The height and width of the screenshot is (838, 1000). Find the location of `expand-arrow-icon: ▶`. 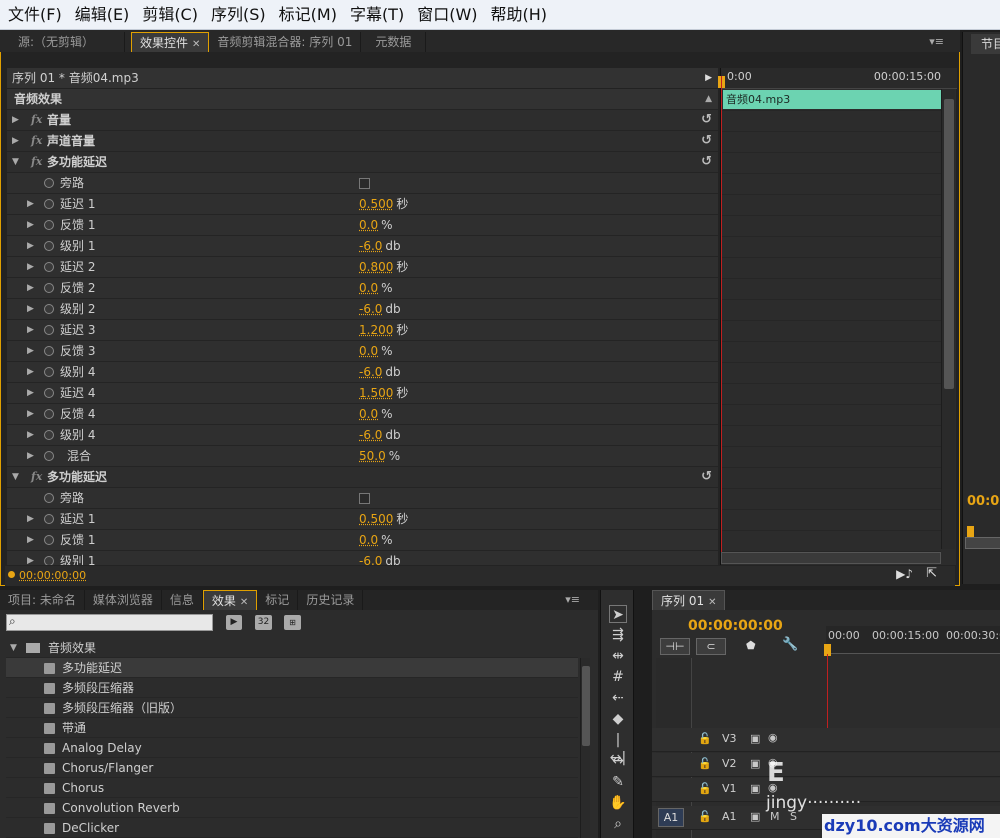

expand-arrow-icon: ▶ is located at coordinates (708, 78).